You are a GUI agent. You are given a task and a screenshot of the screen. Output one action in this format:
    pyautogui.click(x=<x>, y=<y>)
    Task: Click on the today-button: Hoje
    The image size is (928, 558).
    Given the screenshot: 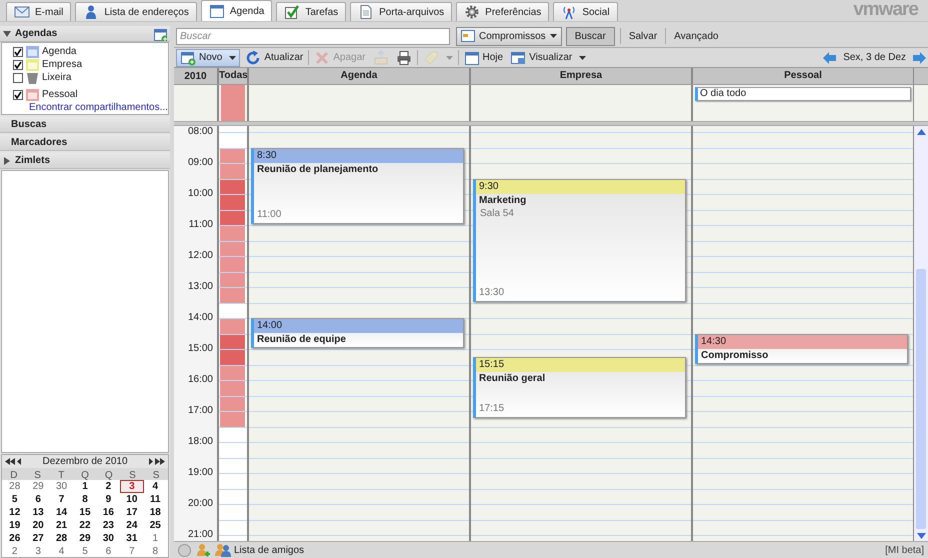 What is the action you would take?
    pyautogui.click(x=484, y=57)
    